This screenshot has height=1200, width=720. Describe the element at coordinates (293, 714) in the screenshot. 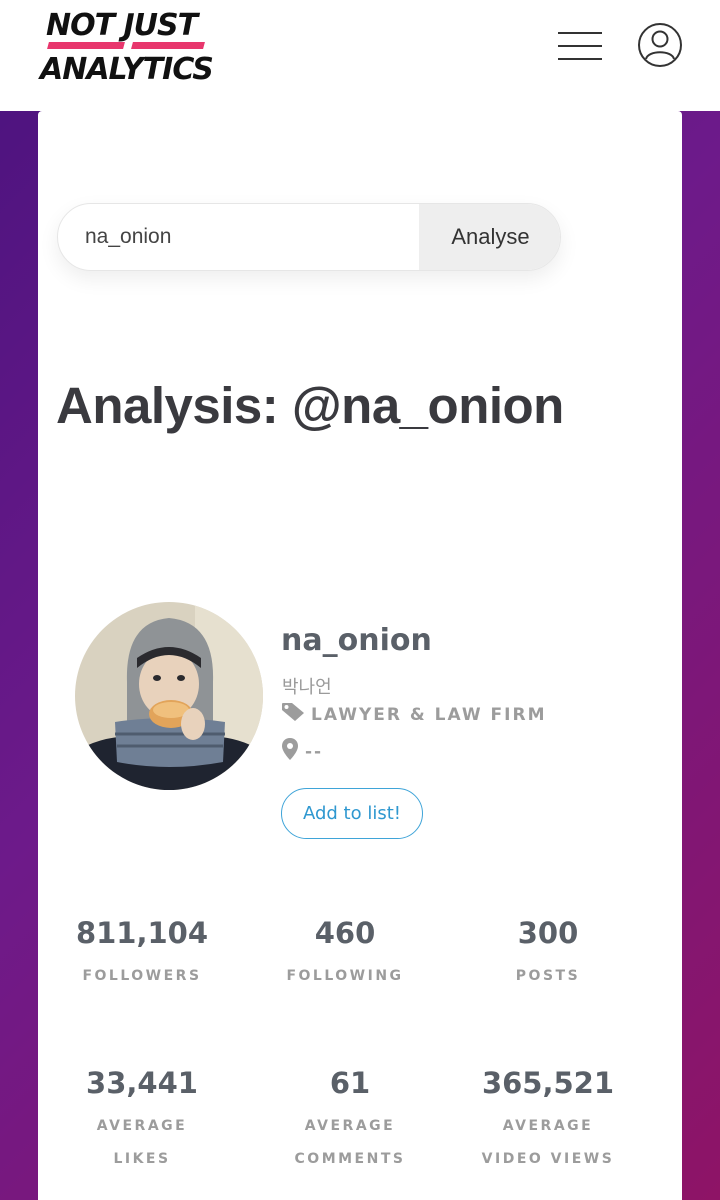

I see `tag-icon` at that location.